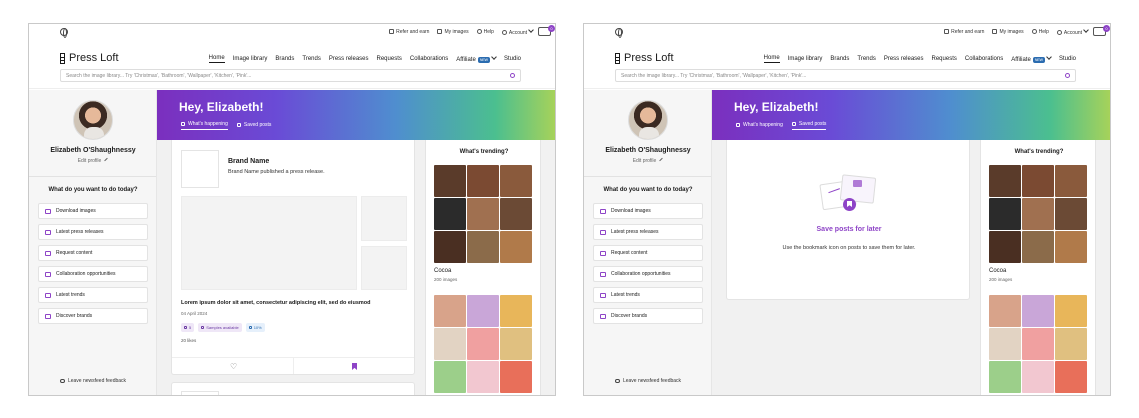 The height and width of the screenshot is (418, 1139). I want to click on gift-icon, so click(947, 31).